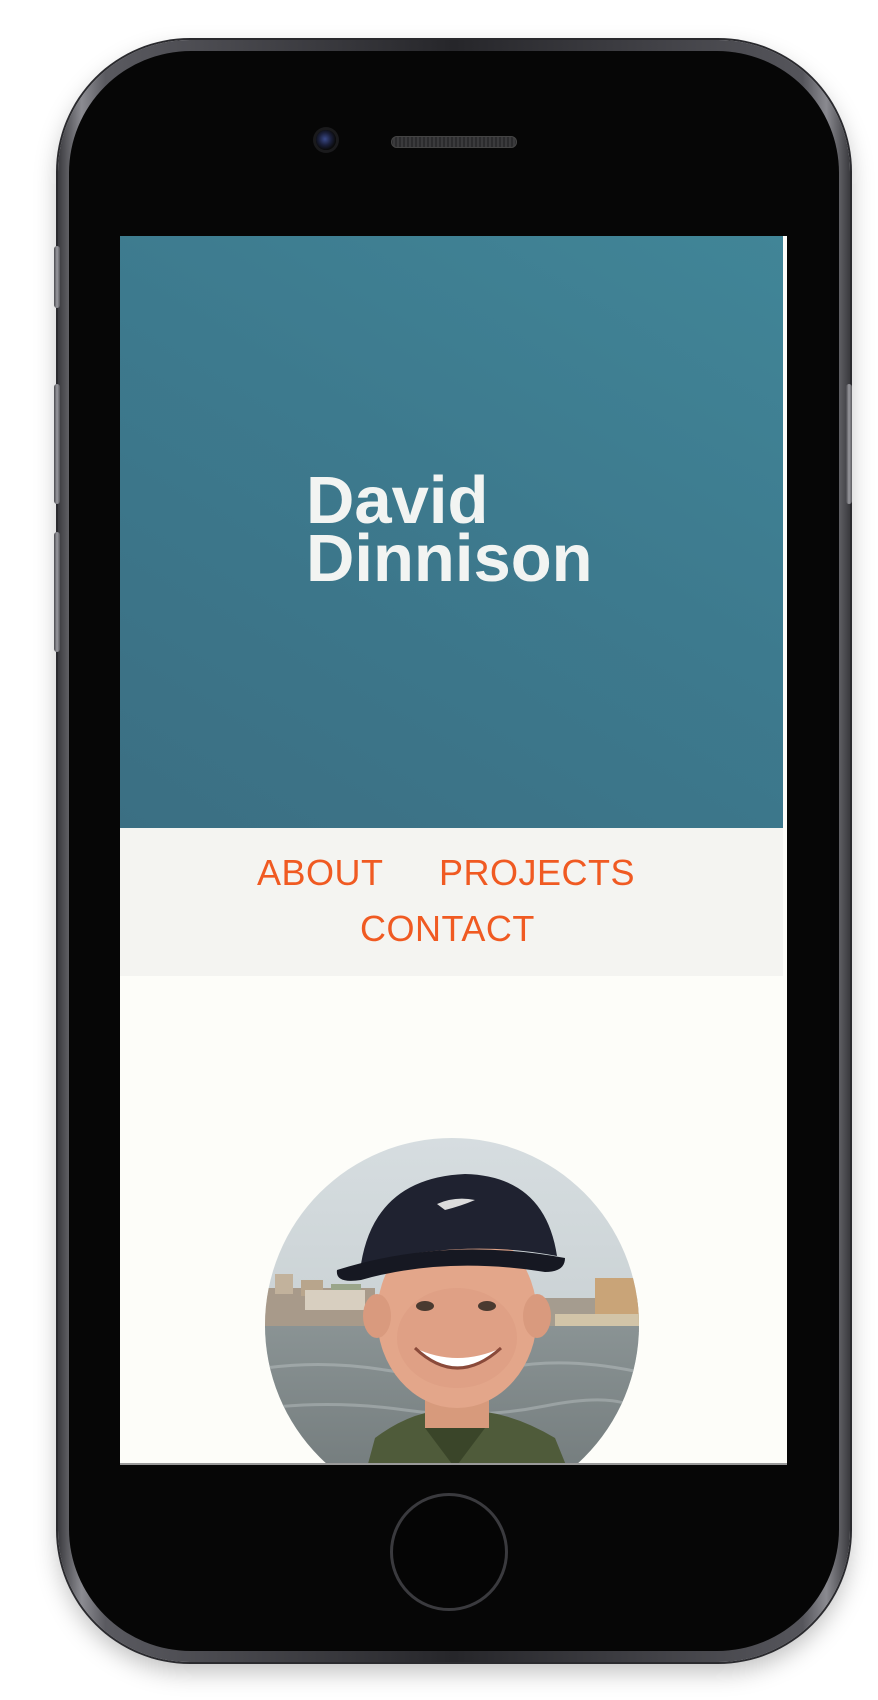  What do you see at coordinates (57, 592) in the screenshot?
I see `volume-down-button` at bounding box center [57, 592].